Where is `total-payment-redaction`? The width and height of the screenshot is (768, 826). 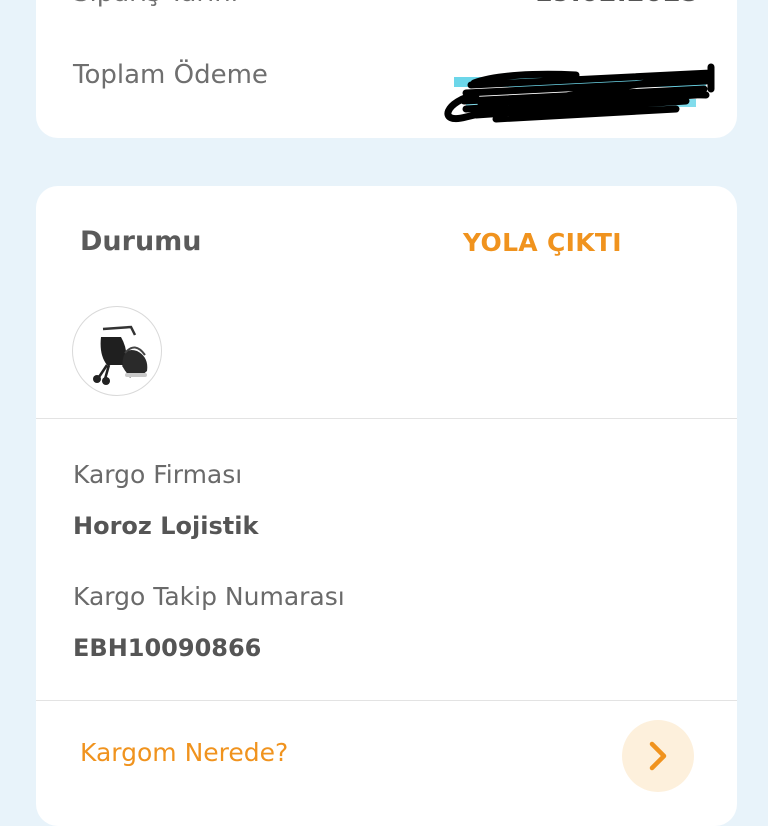
total-payment-redaction is located at coordinates (579, 93).